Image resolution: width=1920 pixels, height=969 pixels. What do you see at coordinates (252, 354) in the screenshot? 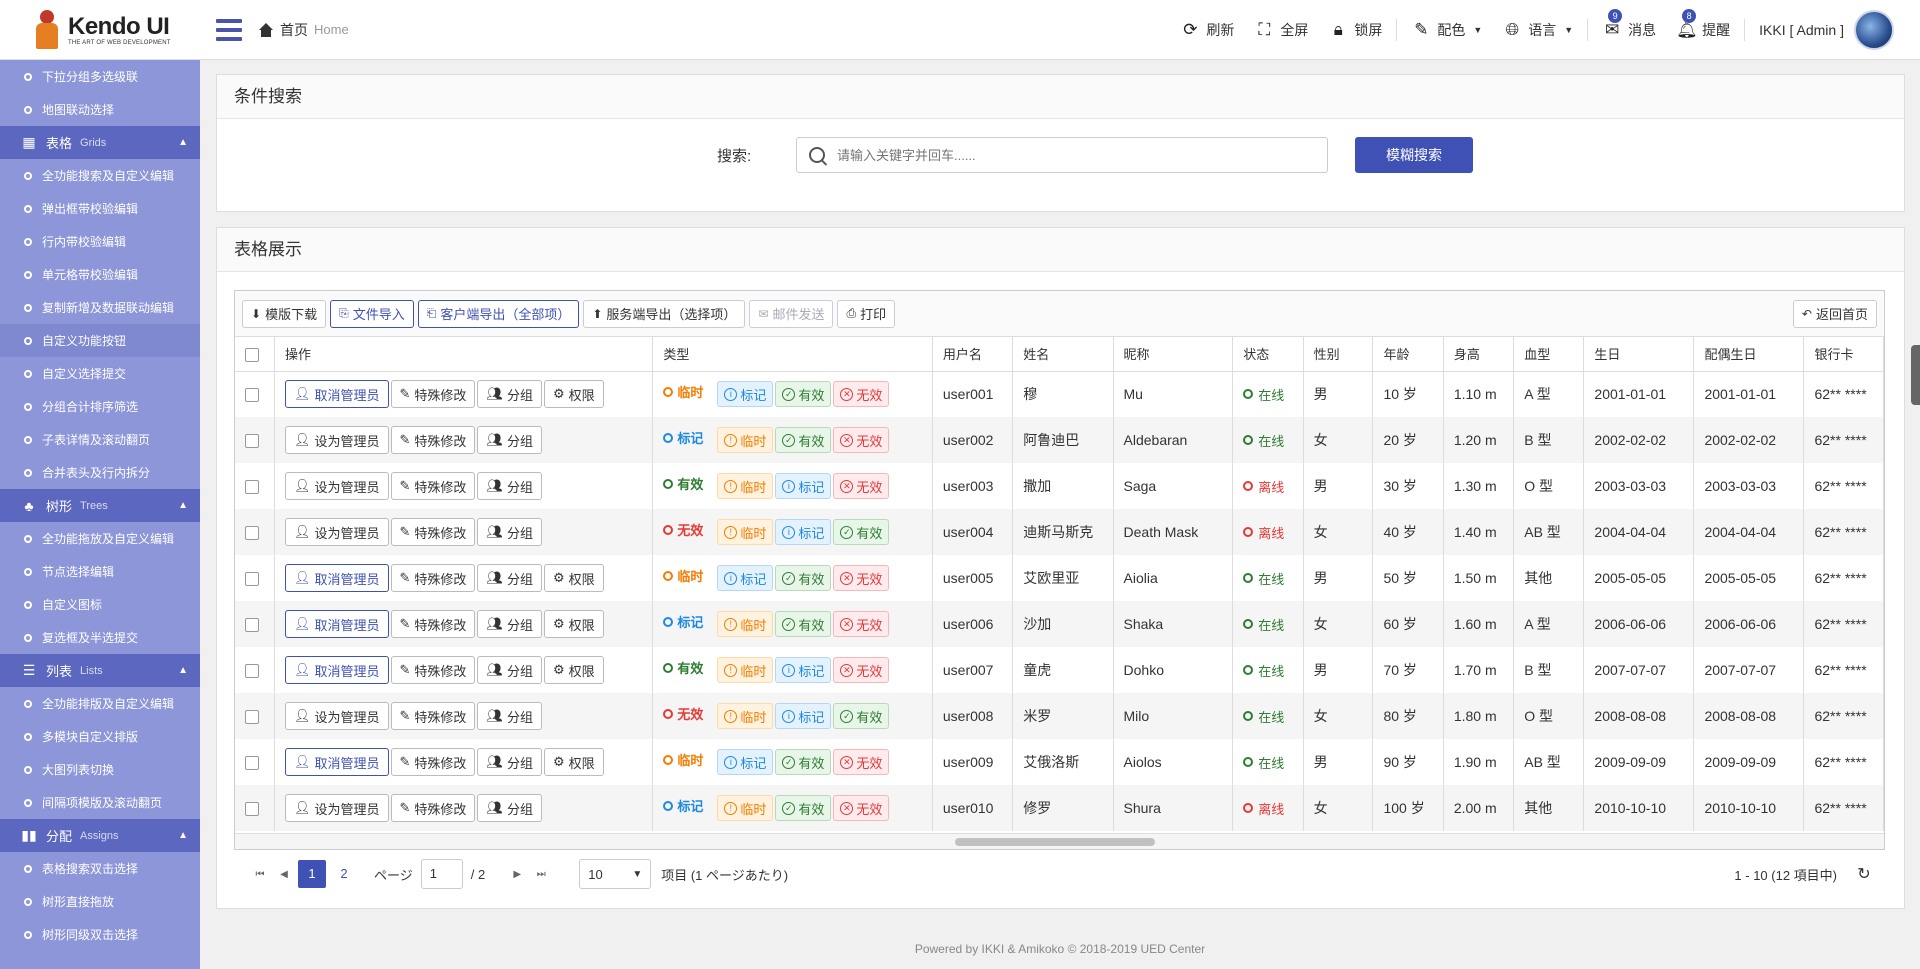
I see `select-all-checkbox` at bounding box center [252, 354].